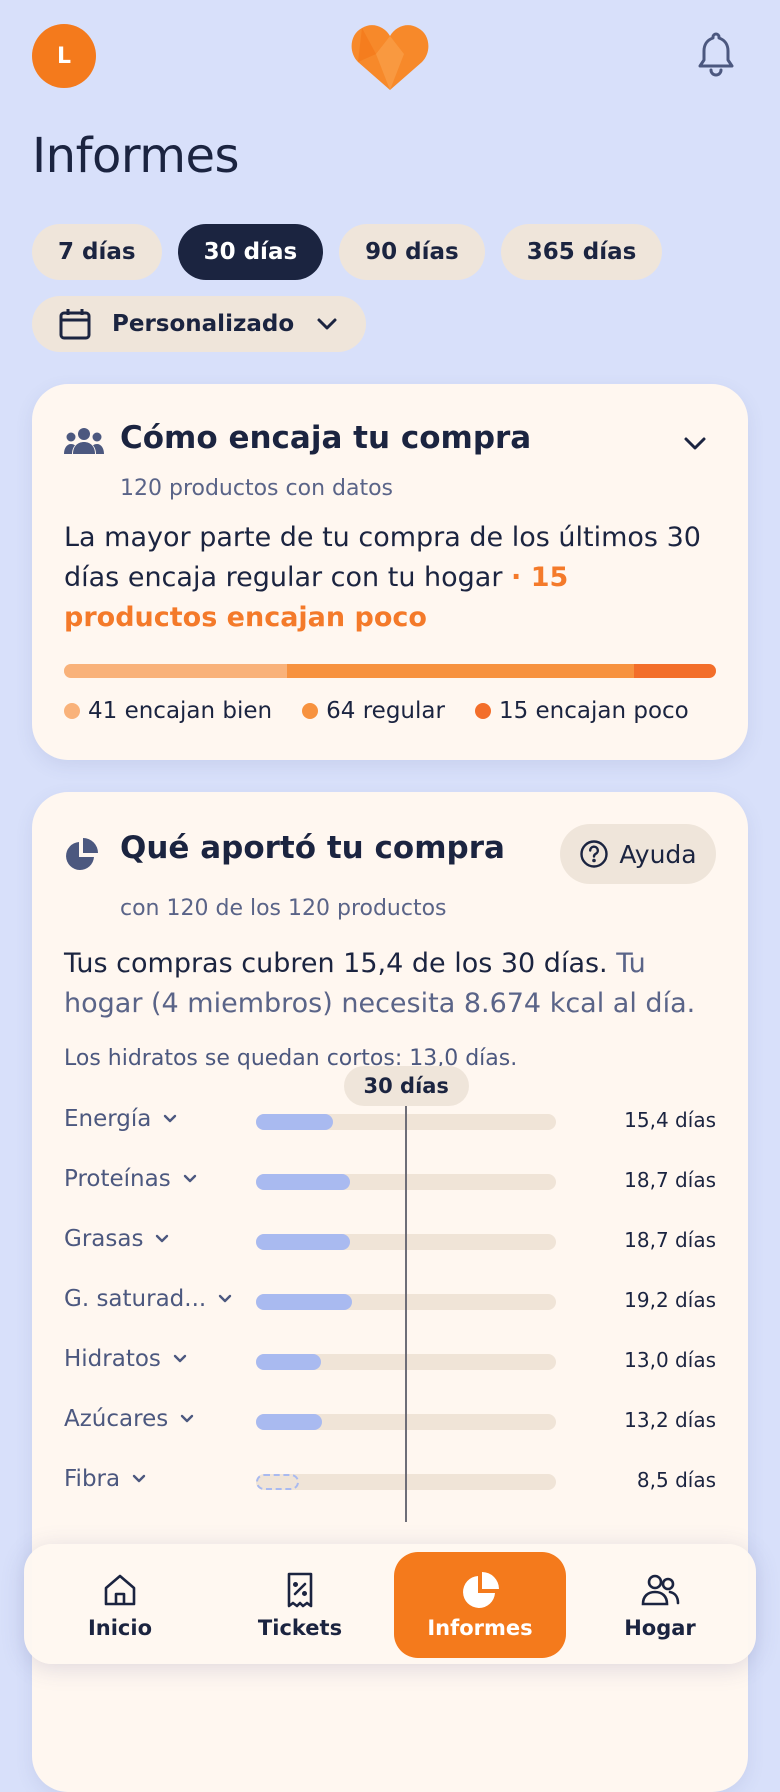 This screenshot has width=780, height=1792. What do you see at coordinates (120, 1590) in the screenshot?
I see `home-icon` at bounding box center [120, 1590].